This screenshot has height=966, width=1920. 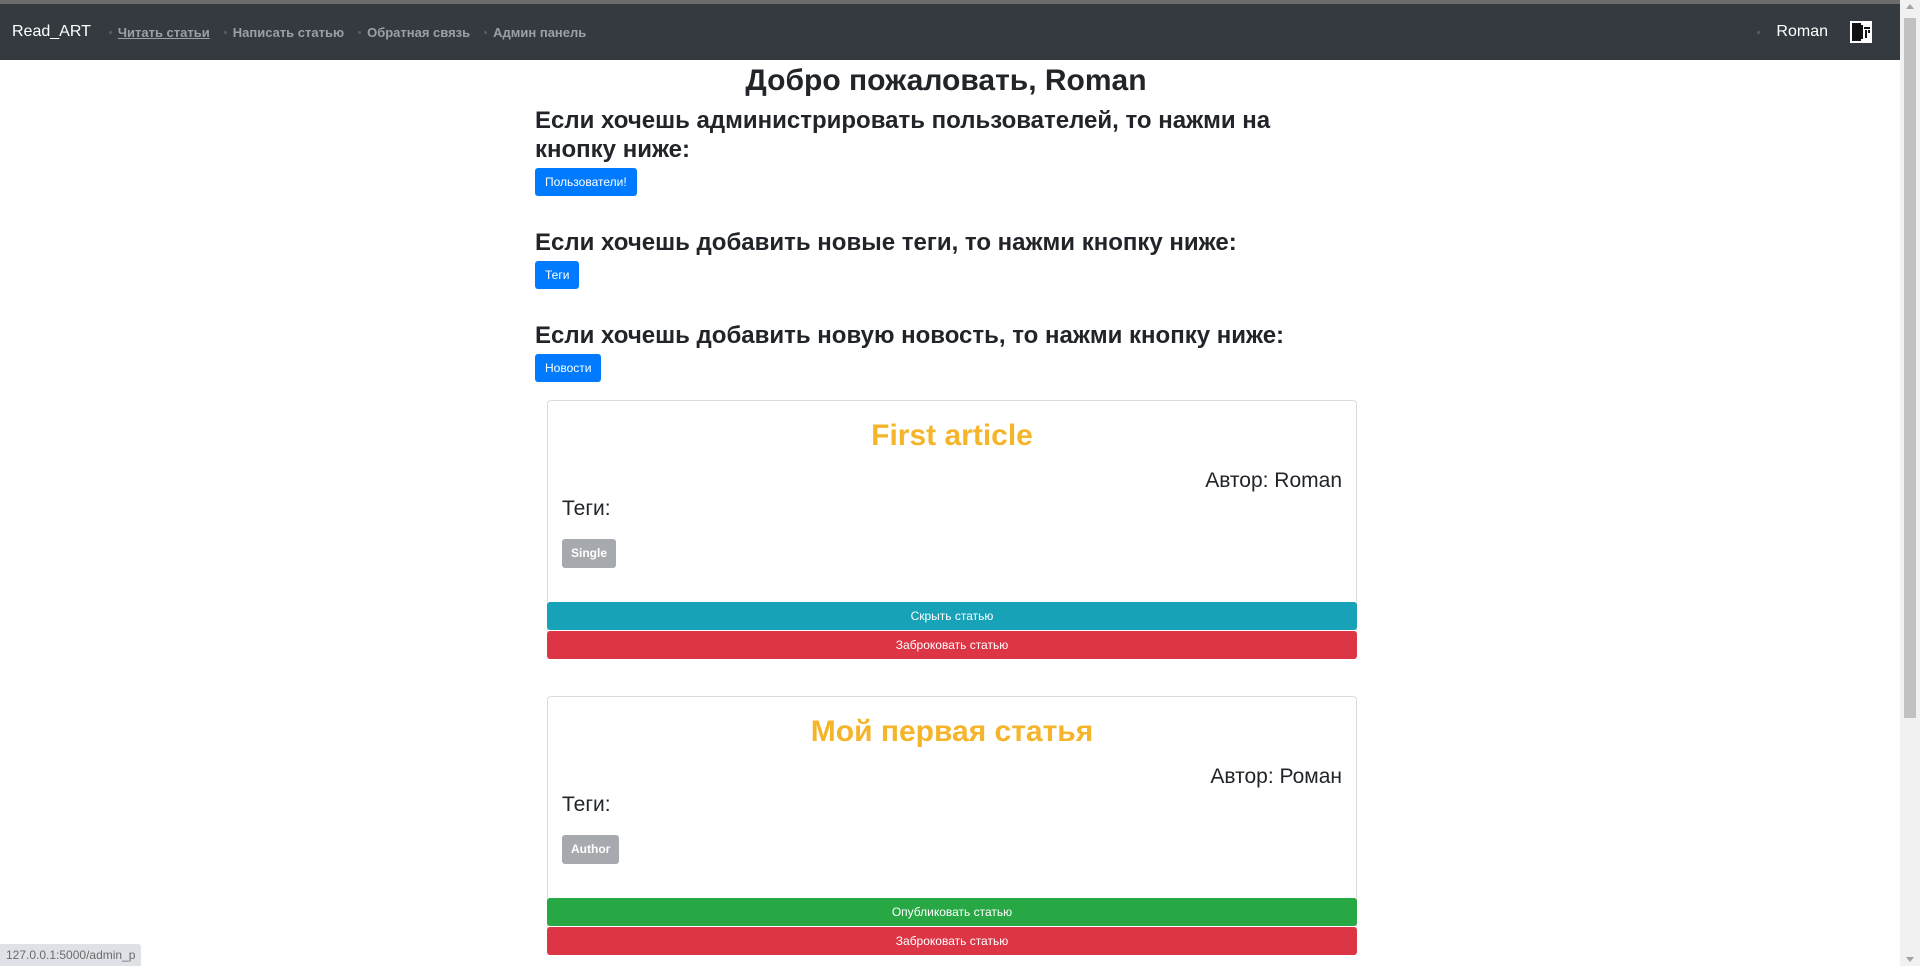 What do you see at coordinates (1273, 480) in the screenshot?
I see `article-author: Автор: Roman` at bounding box center [1273, 480].